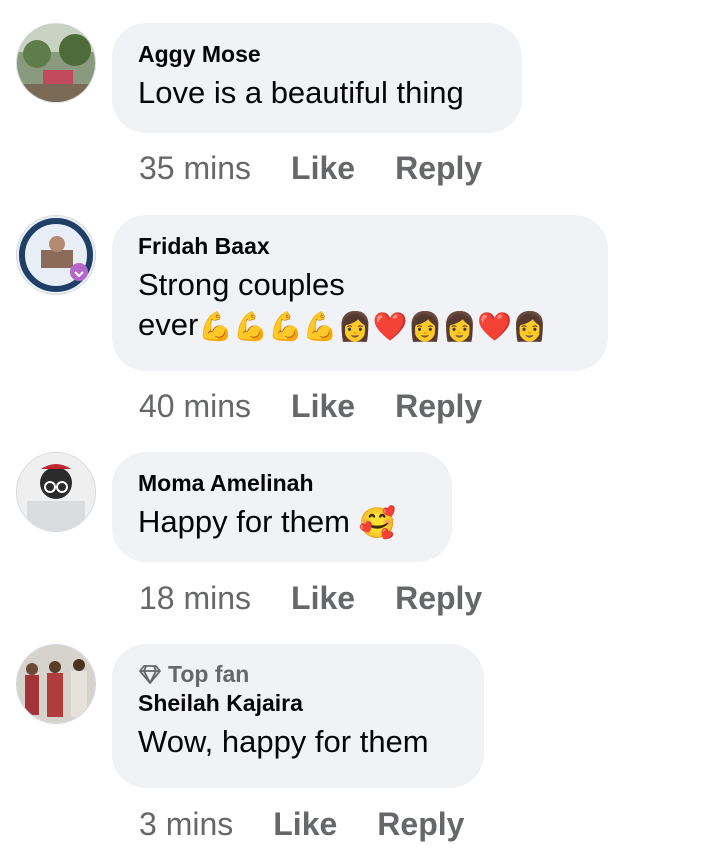  I want to click on comment-bubble: Moma Amelinah Happy for them 🥰, so click(282, 507).